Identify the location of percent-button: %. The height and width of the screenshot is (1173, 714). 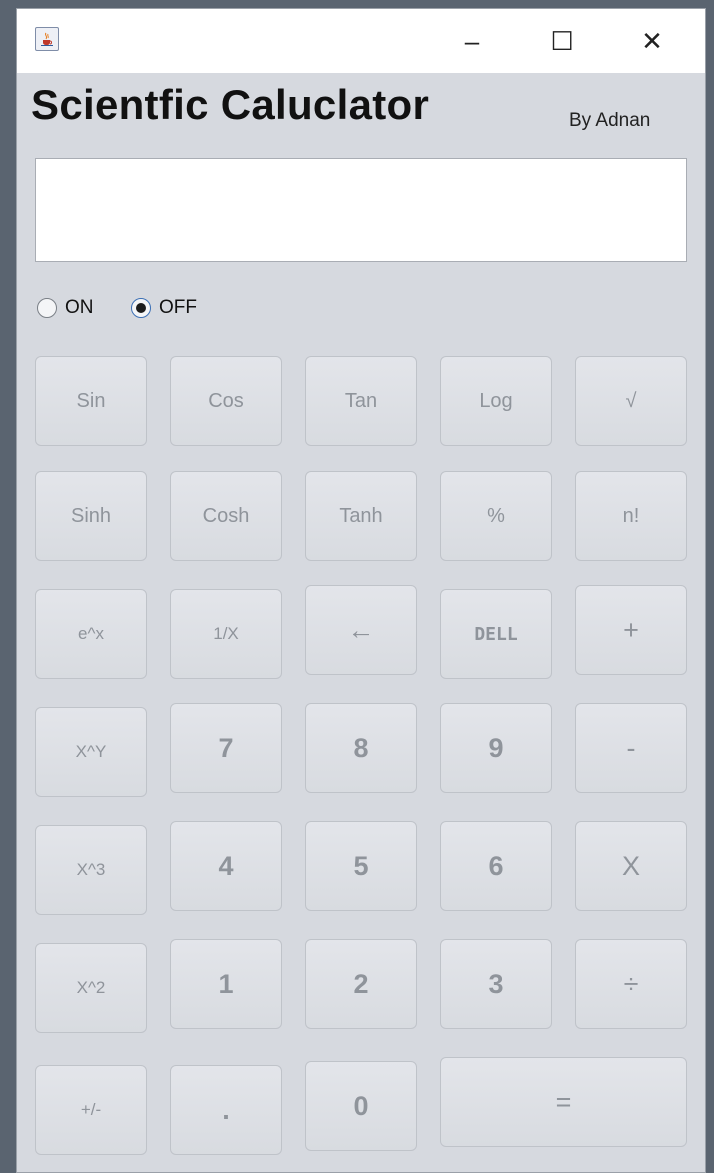
(496, 516).